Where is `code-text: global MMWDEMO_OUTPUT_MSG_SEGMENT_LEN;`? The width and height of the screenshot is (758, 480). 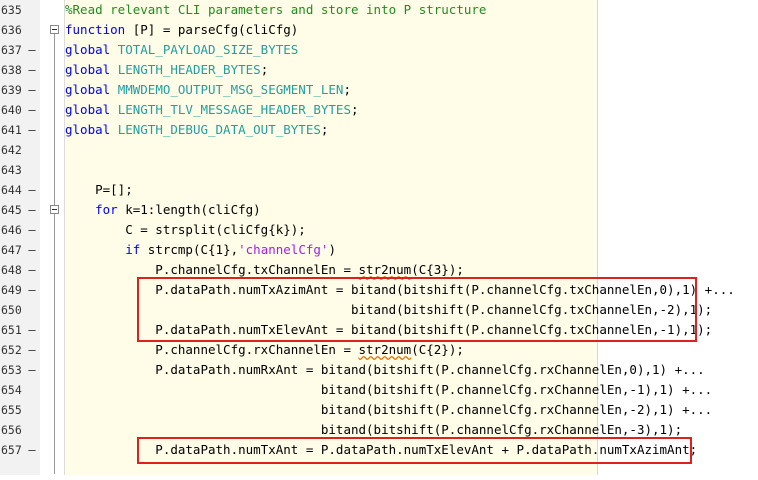 code-text: global MMWDEMO_OUTPUT_MSG_SEGMENT_LEN; is located at coordinates (208, 90).